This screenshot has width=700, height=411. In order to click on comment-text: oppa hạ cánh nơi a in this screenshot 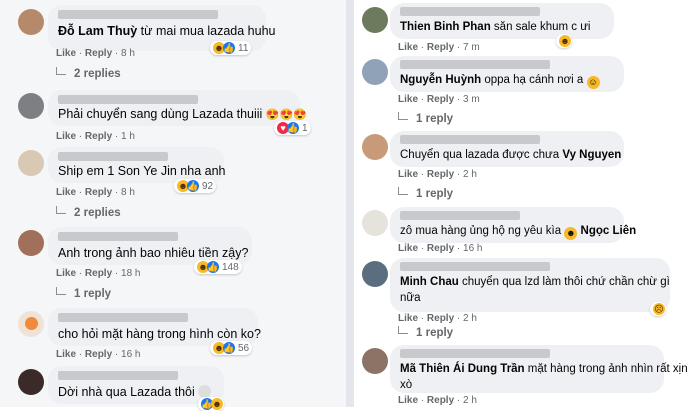, I will do `click(532, 80)`.